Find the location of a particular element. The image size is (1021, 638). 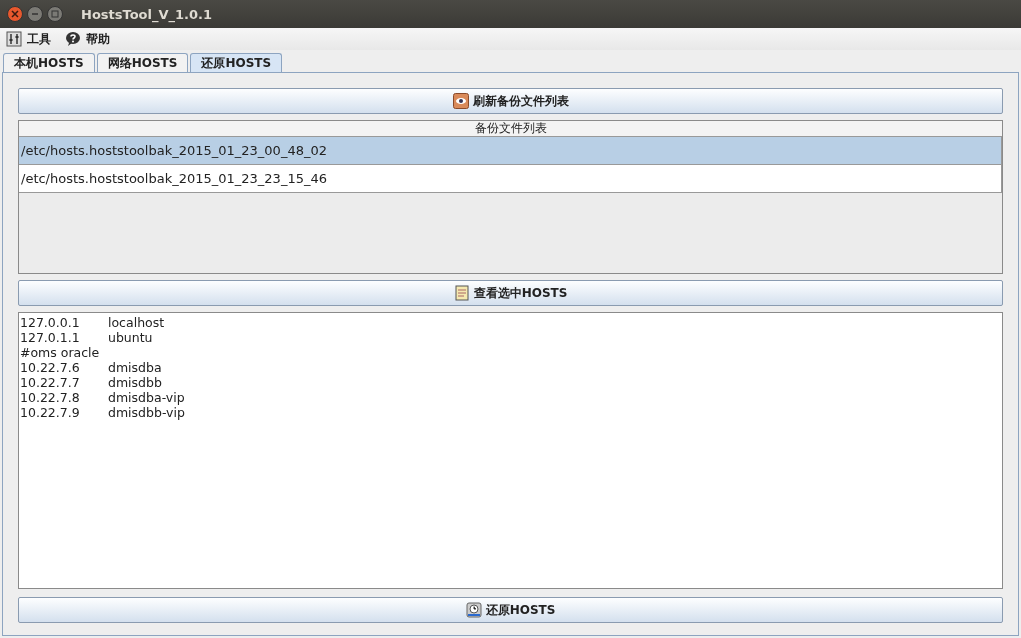

ip-text: 127.0.1.1 is located at coordinates (50, 337).